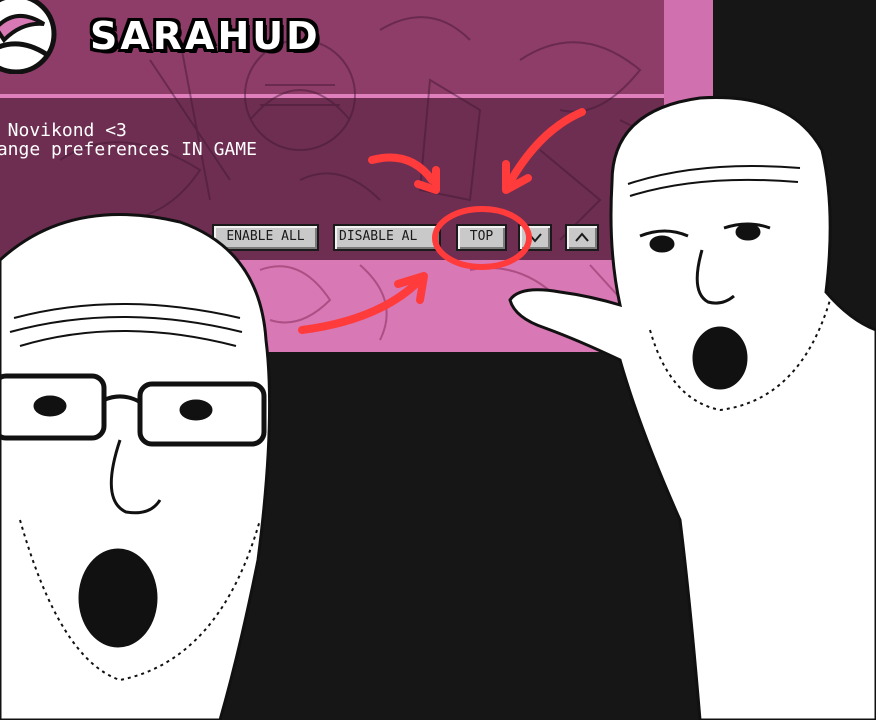 This screenshot has height=720, width=876. I want to click on credit-text: y Novikond <3, so click(63, 130).